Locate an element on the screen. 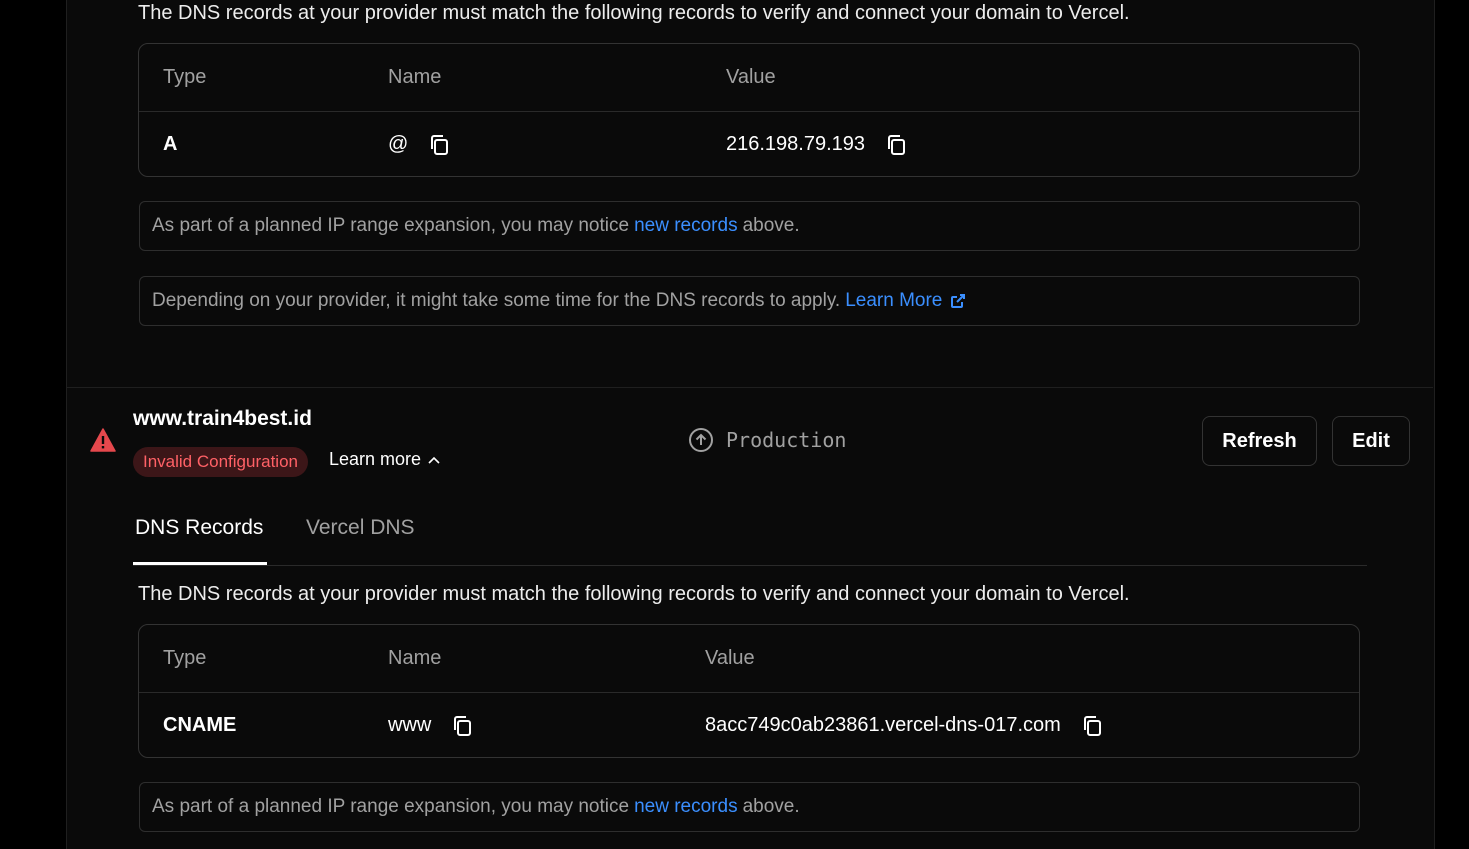 The height and width of the screenshot is (849, 1469). tab-vercel-dns: Vercel DNS is located at coordinates (360, 536).